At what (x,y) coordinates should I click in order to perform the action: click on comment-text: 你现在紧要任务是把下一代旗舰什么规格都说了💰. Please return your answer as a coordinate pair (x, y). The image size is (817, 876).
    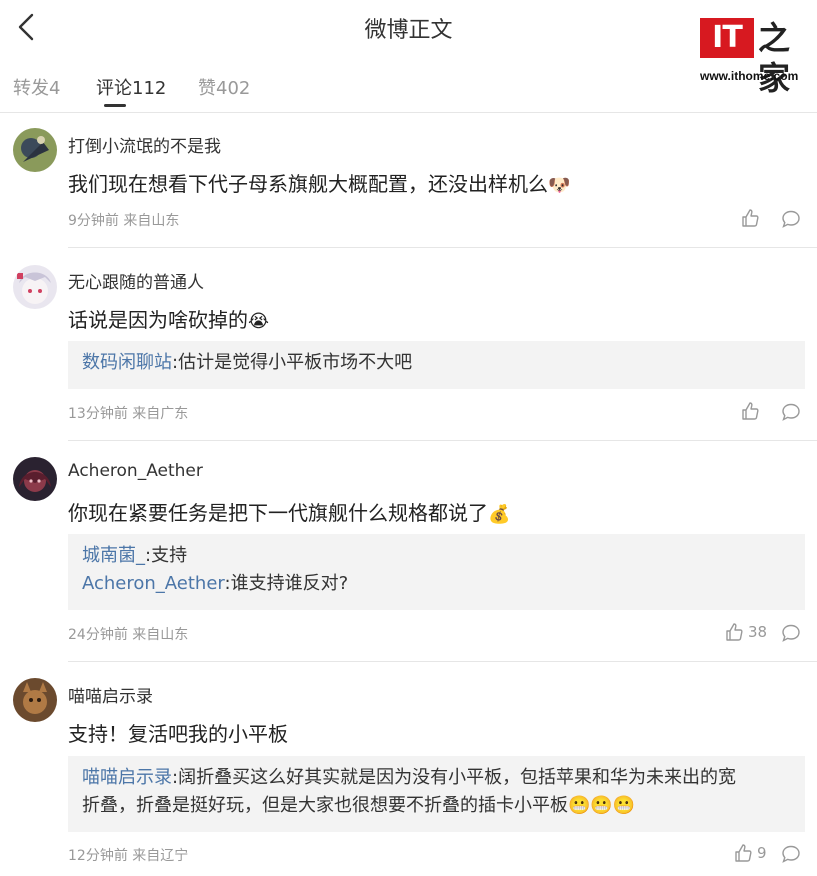
    Looking at the image, I should click on (289, 511).